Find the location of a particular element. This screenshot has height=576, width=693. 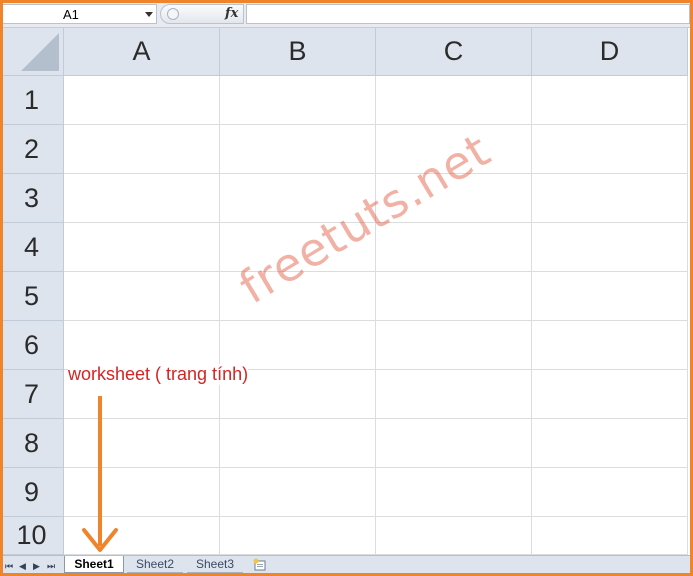

cell-b2 is located at coordinates (298, 149).